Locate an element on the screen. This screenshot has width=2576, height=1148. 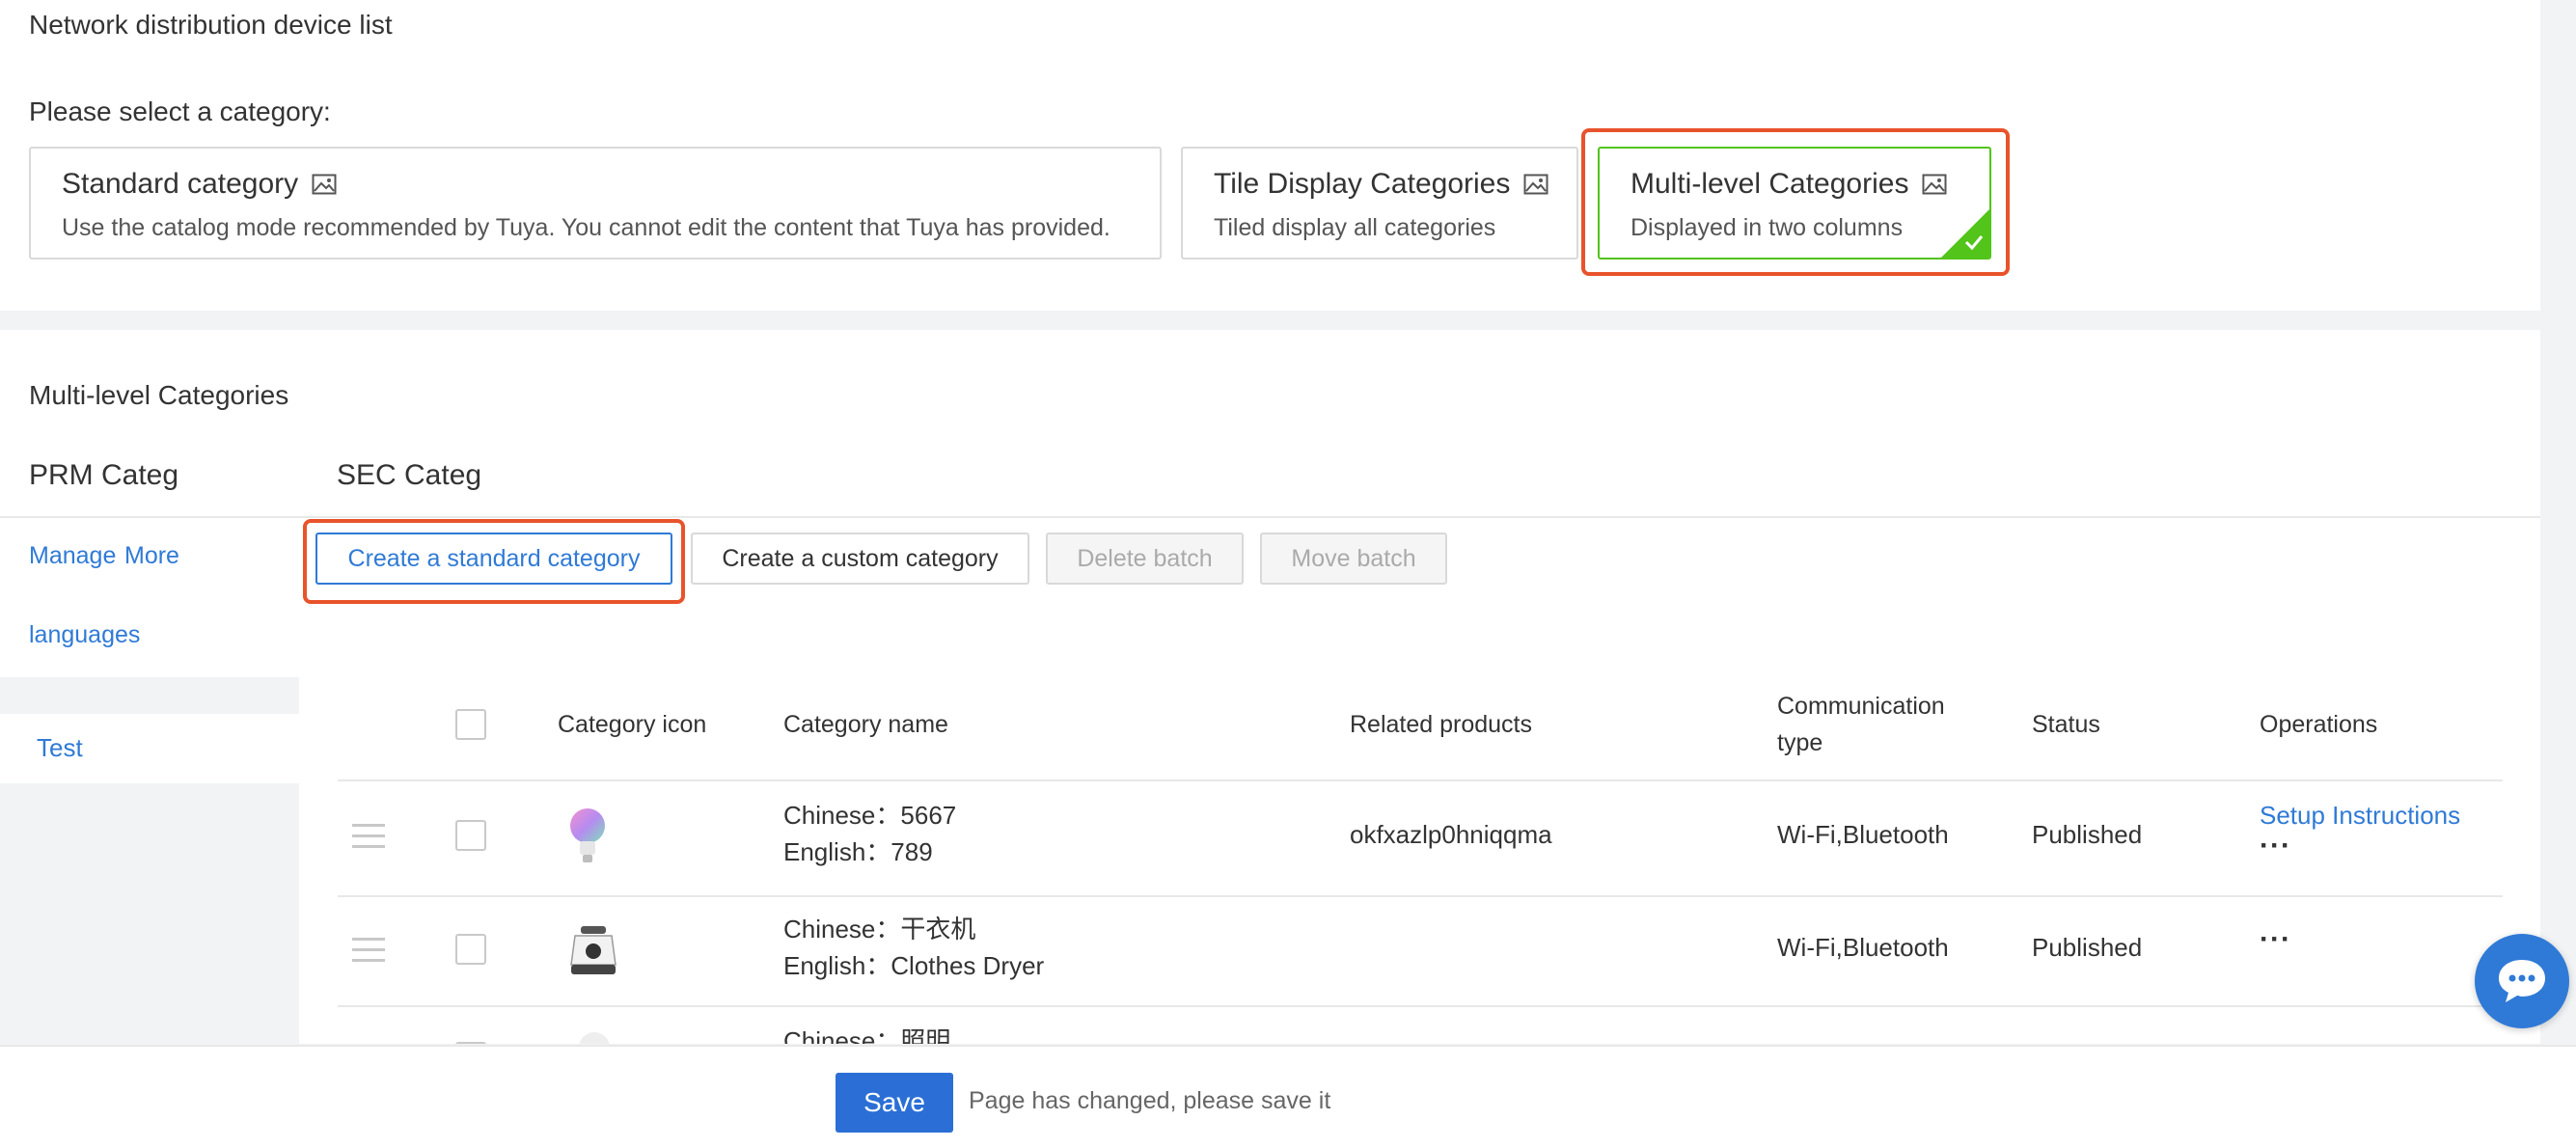
sec-category-heading: SEC Categ is located at coordinates (410, 475).